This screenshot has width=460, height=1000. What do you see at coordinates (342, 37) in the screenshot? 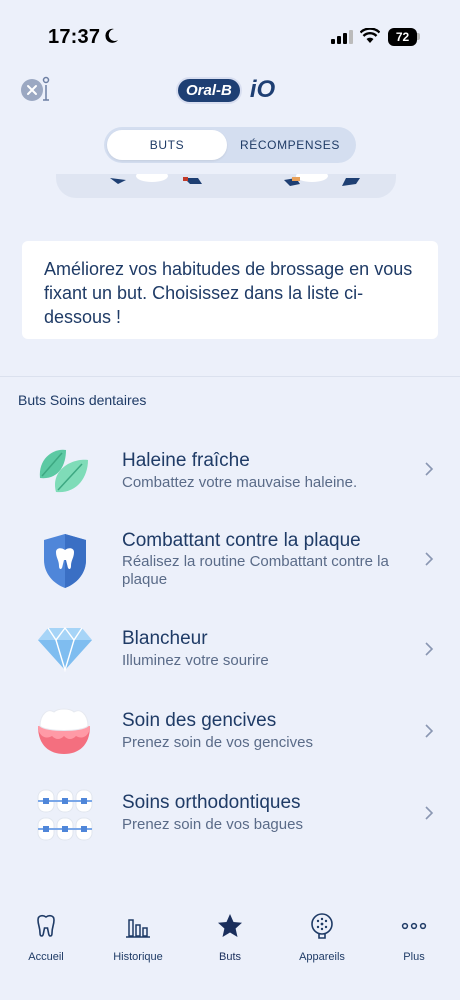
I see `cellular-signal-icon` at bounding box center [342, 37].